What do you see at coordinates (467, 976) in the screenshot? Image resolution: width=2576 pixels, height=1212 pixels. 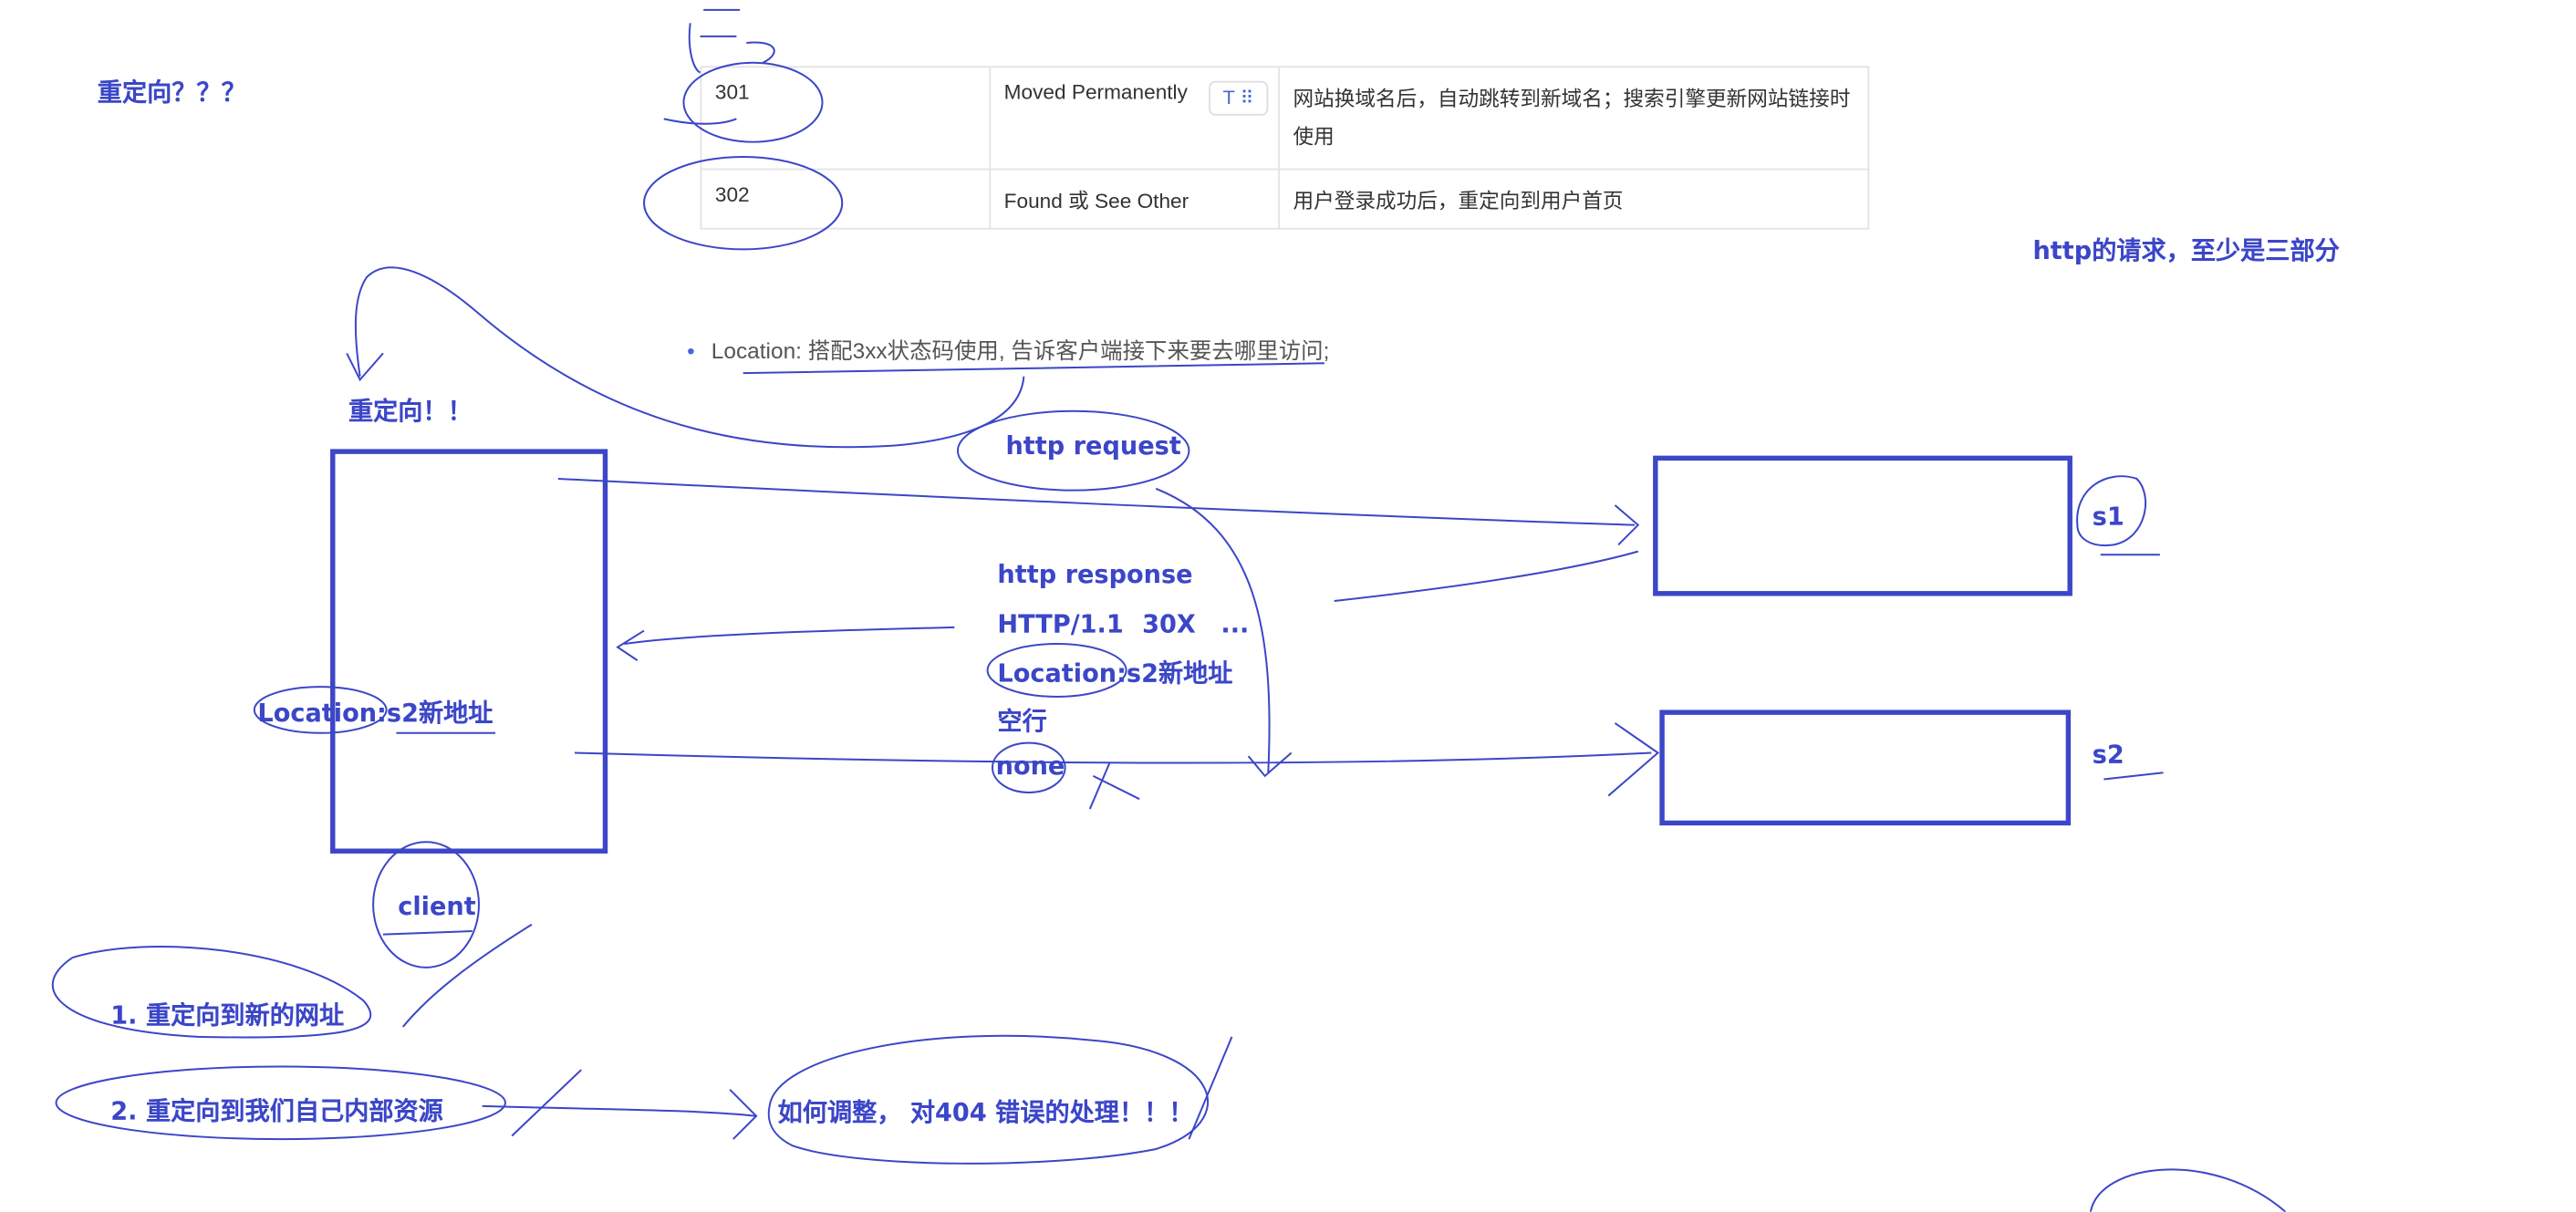 I see `ink-line-client-point1` at bounding box center [467, 976].